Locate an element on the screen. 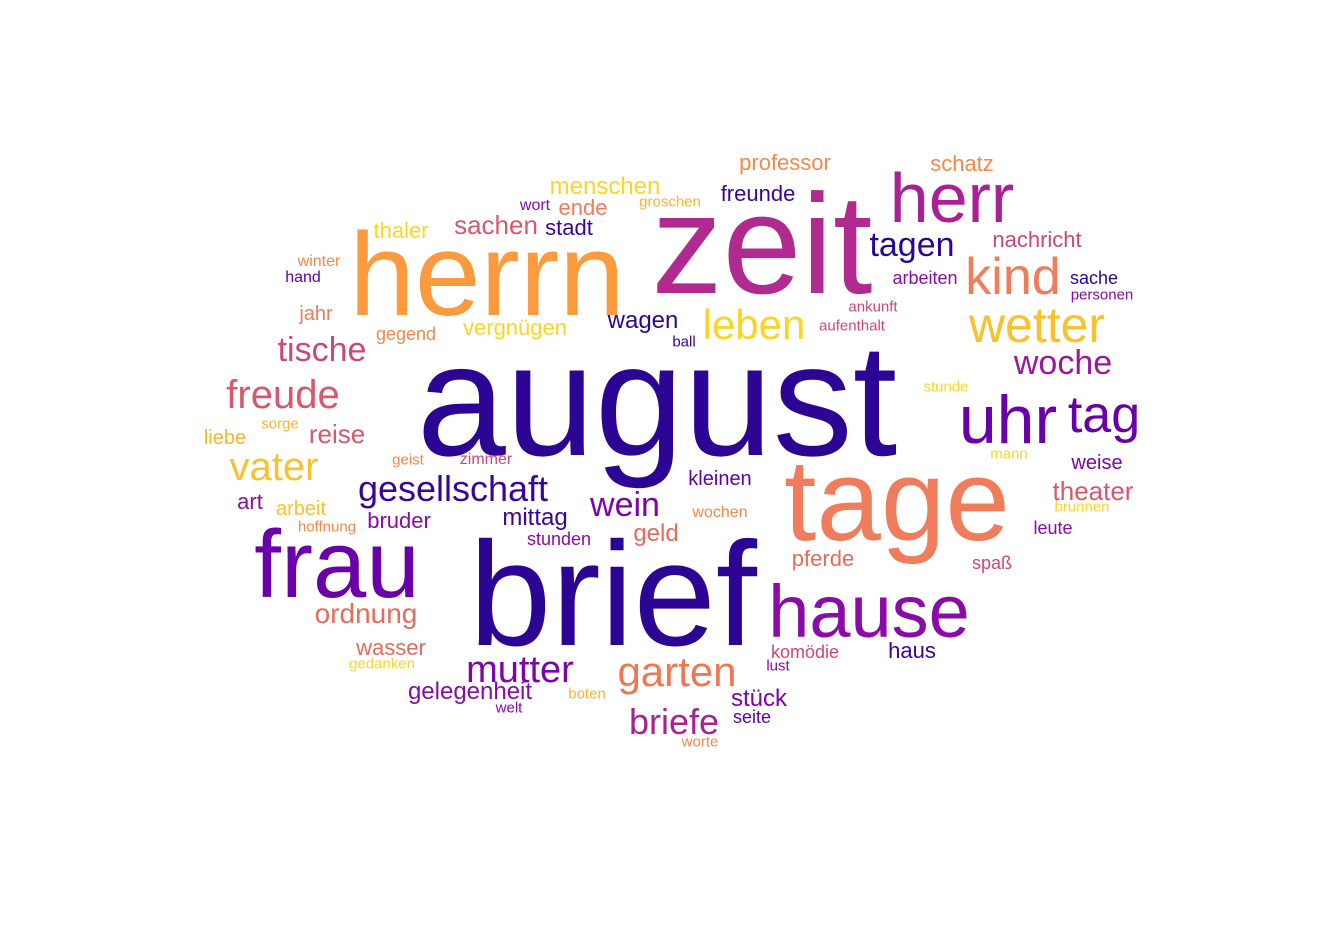  word-boten: boten is located at coordinates (587, 694).